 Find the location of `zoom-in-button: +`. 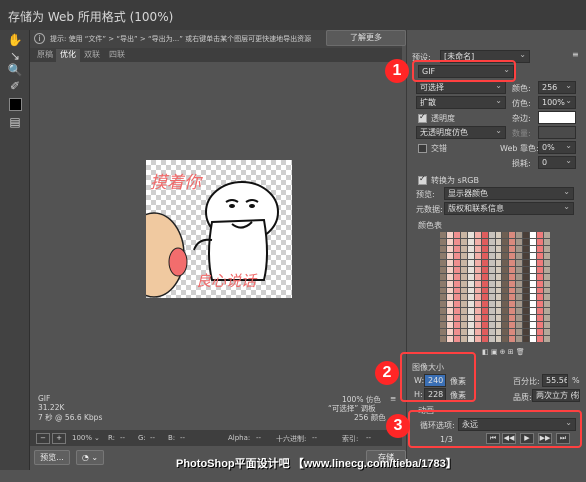

zoom-in-button: + is located at coordinates (59, 438).